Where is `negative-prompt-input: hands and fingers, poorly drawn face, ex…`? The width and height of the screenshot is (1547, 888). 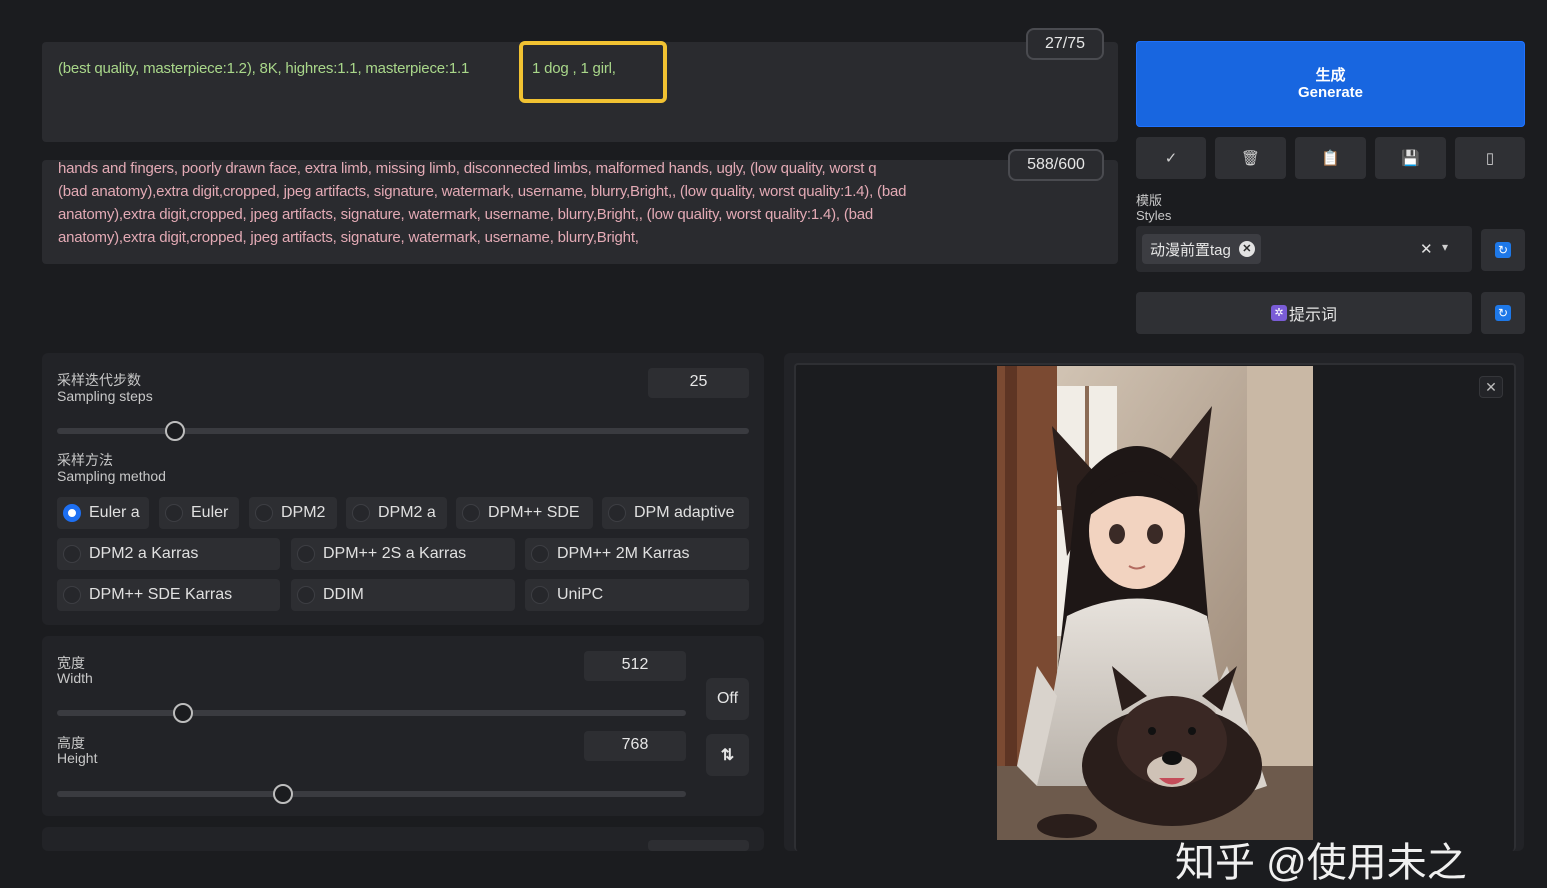 negative-prompt-input: hands and fingers, poorly drawn face, ex… is located at coordinates (580, 212).